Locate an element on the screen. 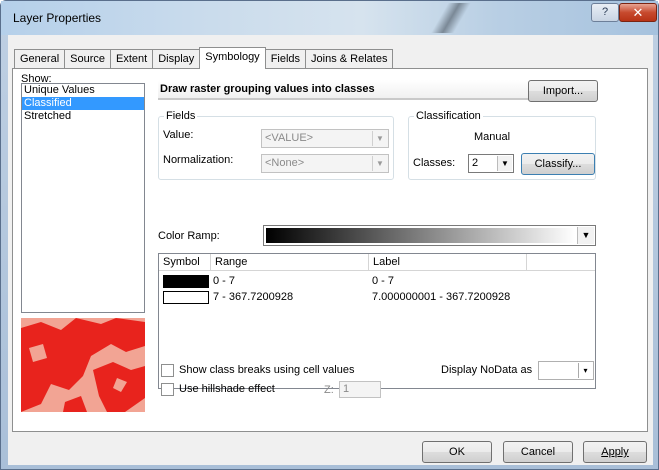 This screenshot has width=659, height=470. table-row: 0 - 7 0 - 7 is located at coordinates (377, 282).